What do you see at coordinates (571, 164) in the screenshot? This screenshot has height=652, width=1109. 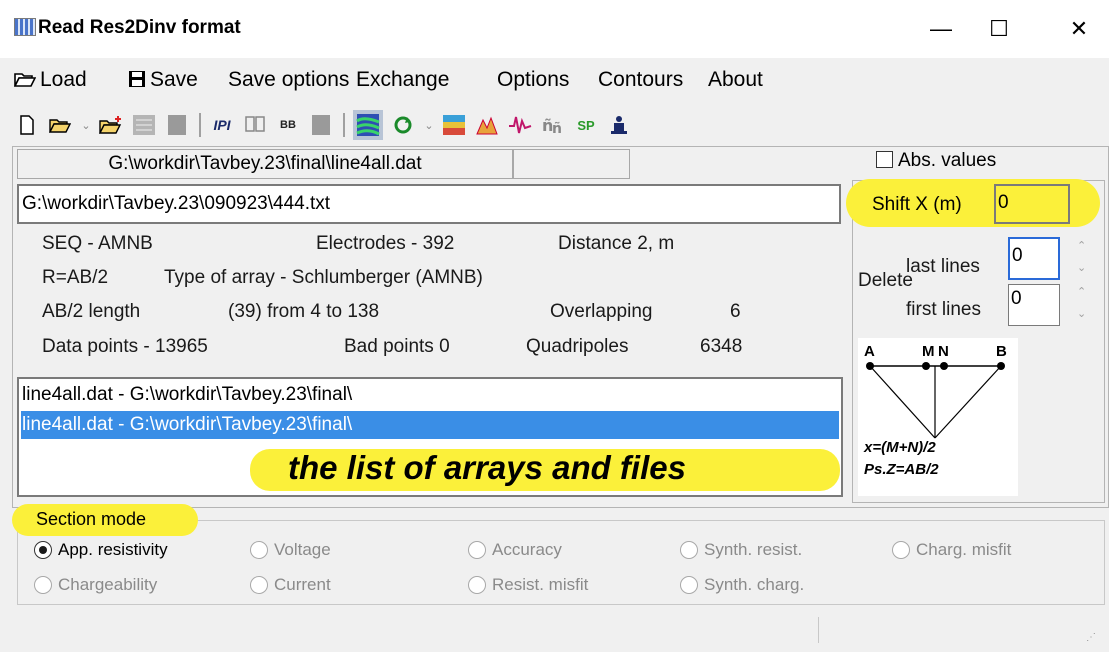 I see `secondary-path-display` at bounding box center [571, 164].